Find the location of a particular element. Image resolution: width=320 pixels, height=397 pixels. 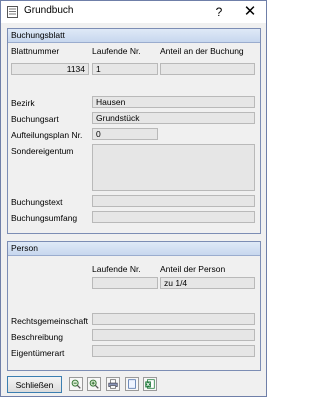

buchungsumfang-field is located at coordinates (173, 217).